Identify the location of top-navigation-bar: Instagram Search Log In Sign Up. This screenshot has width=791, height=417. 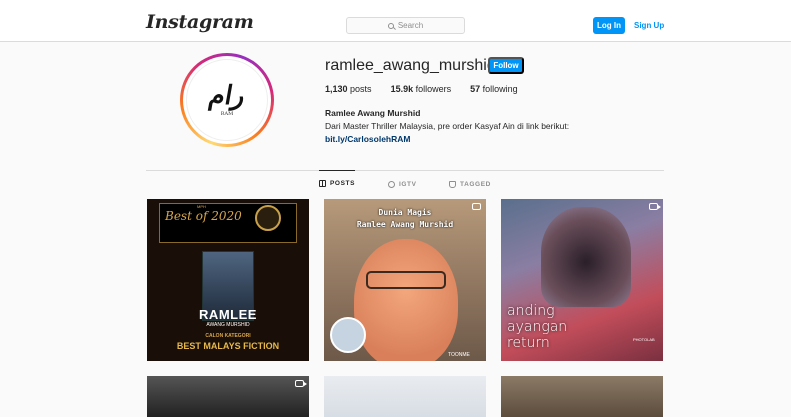
(395, 21).